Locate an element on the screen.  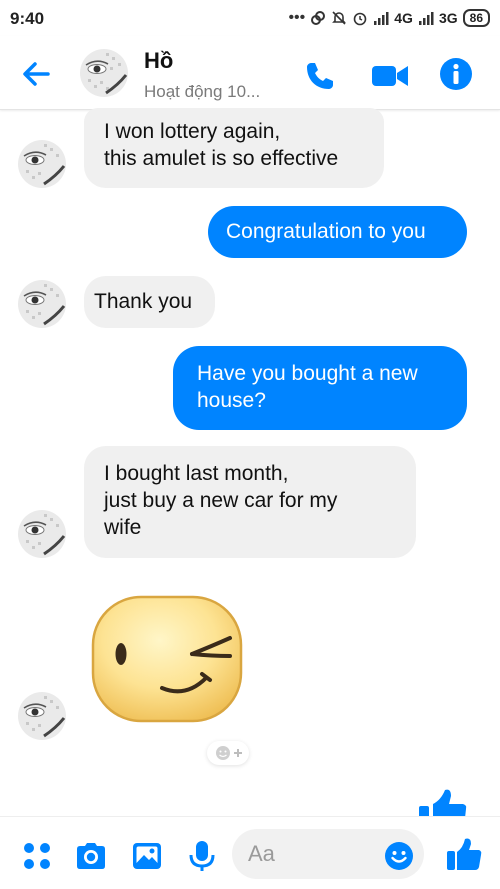
back-arrow-icon is located at coordinates (36, 74).